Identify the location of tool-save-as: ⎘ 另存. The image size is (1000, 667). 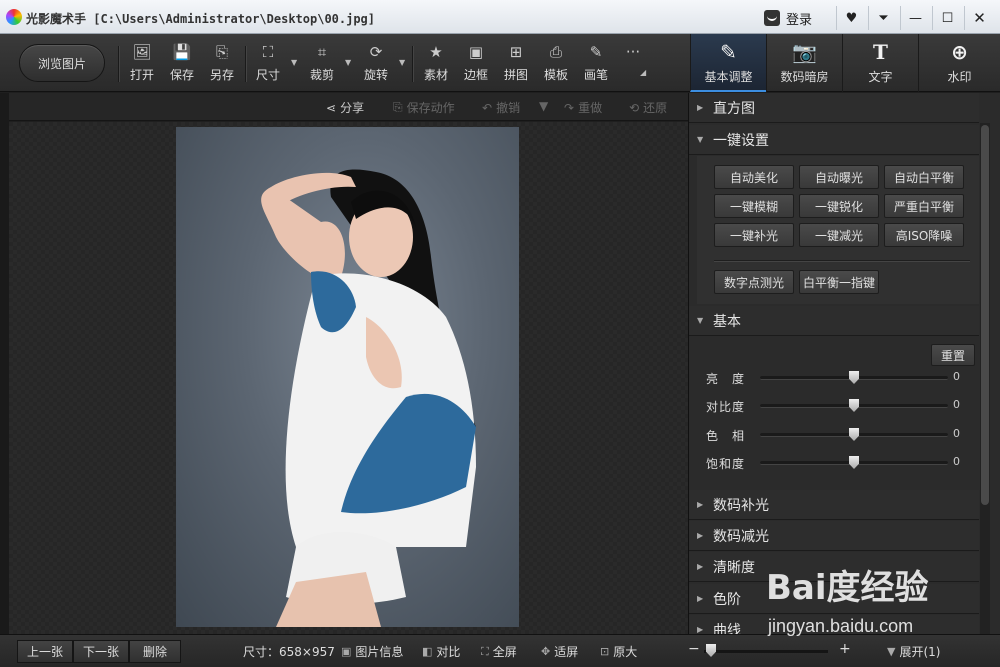
(222, 64).